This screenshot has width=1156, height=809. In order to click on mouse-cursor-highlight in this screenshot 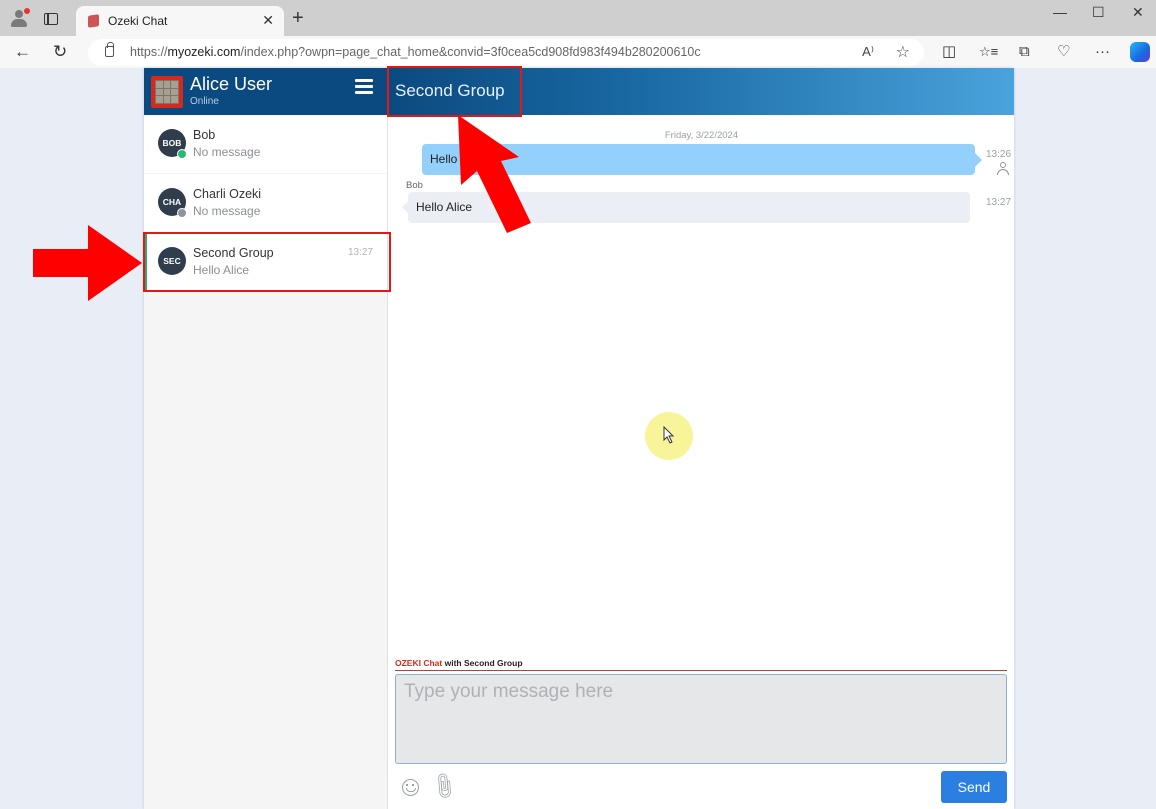, I will do `click(669, 436)`.